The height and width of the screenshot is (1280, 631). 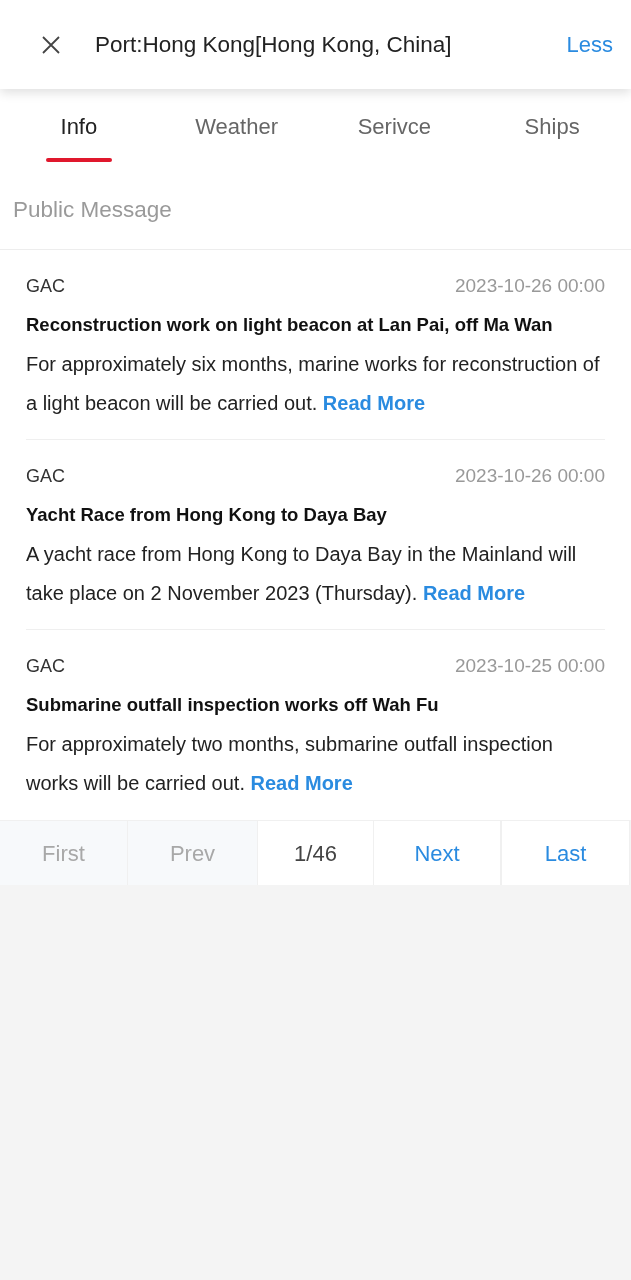 What do you see at coordinates (552, 139) in the screenshot?
I see `tab: Ships` at bounding box center [552, 139].